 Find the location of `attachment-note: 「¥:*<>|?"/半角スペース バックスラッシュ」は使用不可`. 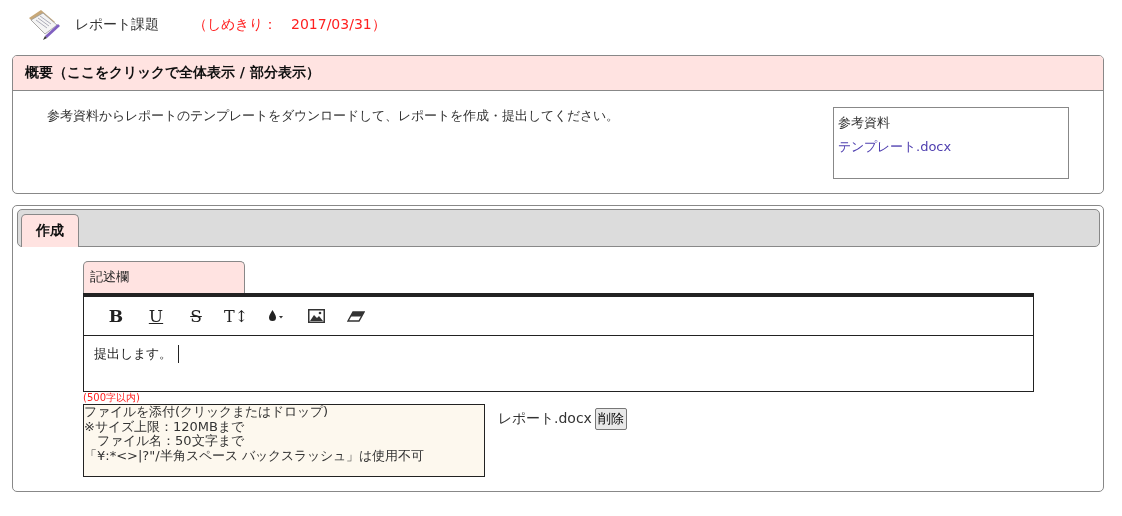

attachment-note: 「¥:*<>|?"/半角スペース バックスラッシュ」は使用不可 is located at coordinates (254, 455).